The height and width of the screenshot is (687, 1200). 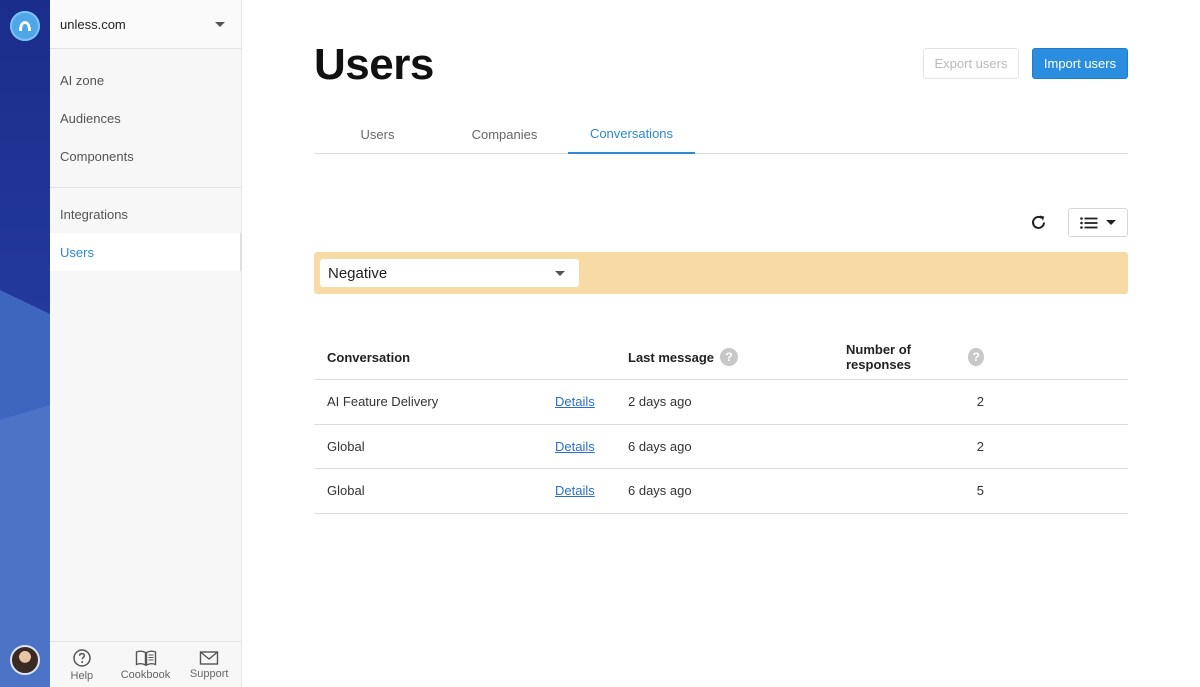 What do you see at coordinates (358, 273) in the screenshot?
I see `filter-selected-value: Negative` at bounding box center [358, 273].